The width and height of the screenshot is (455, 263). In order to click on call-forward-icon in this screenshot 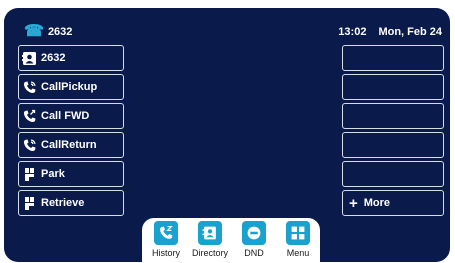, I will do `click(29, 116)`.